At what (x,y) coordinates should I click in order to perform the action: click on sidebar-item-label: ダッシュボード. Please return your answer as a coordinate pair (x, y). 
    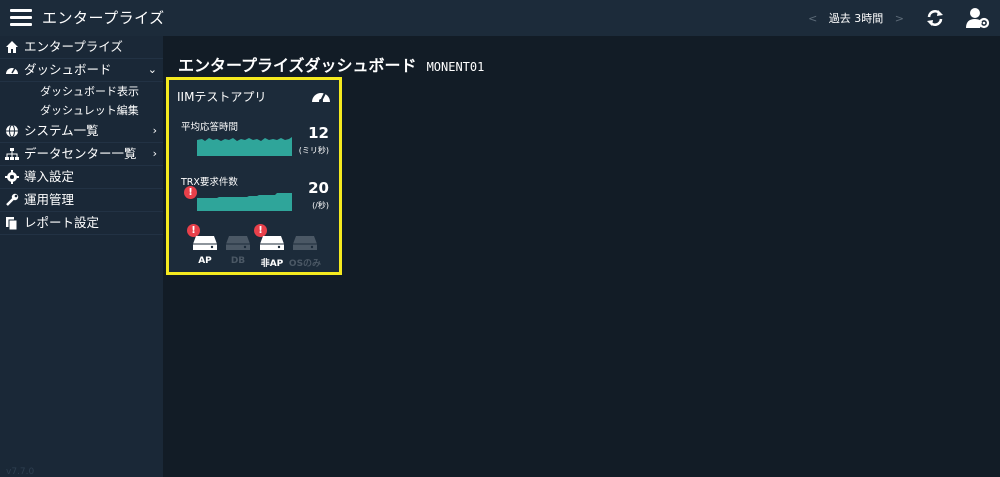
    Looking at the image, I should click on (68, 69).